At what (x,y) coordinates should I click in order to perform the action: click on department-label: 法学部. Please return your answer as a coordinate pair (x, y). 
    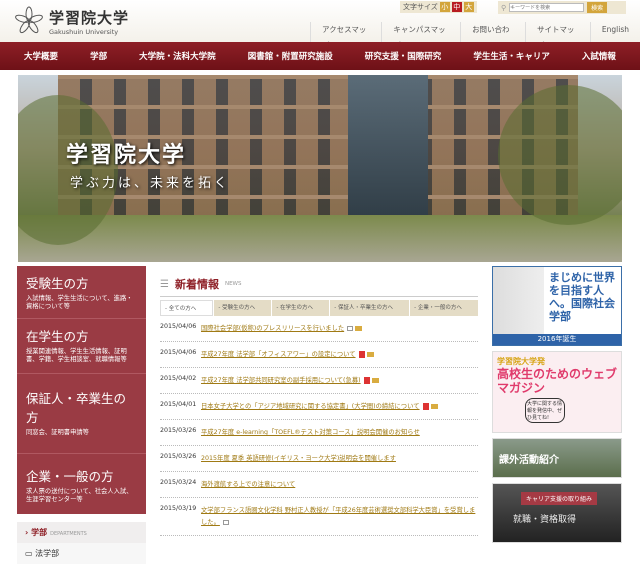
    Looking at the image, I should click on (47, 553).